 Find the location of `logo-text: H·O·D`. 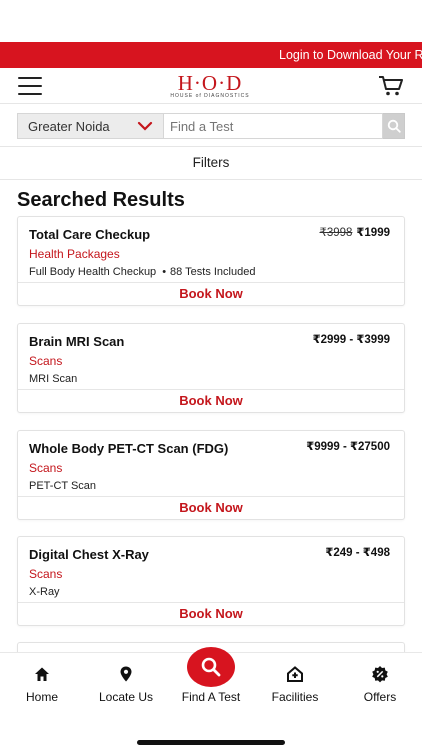

logo-text: H·O·D is located at coordinates (210, 82).